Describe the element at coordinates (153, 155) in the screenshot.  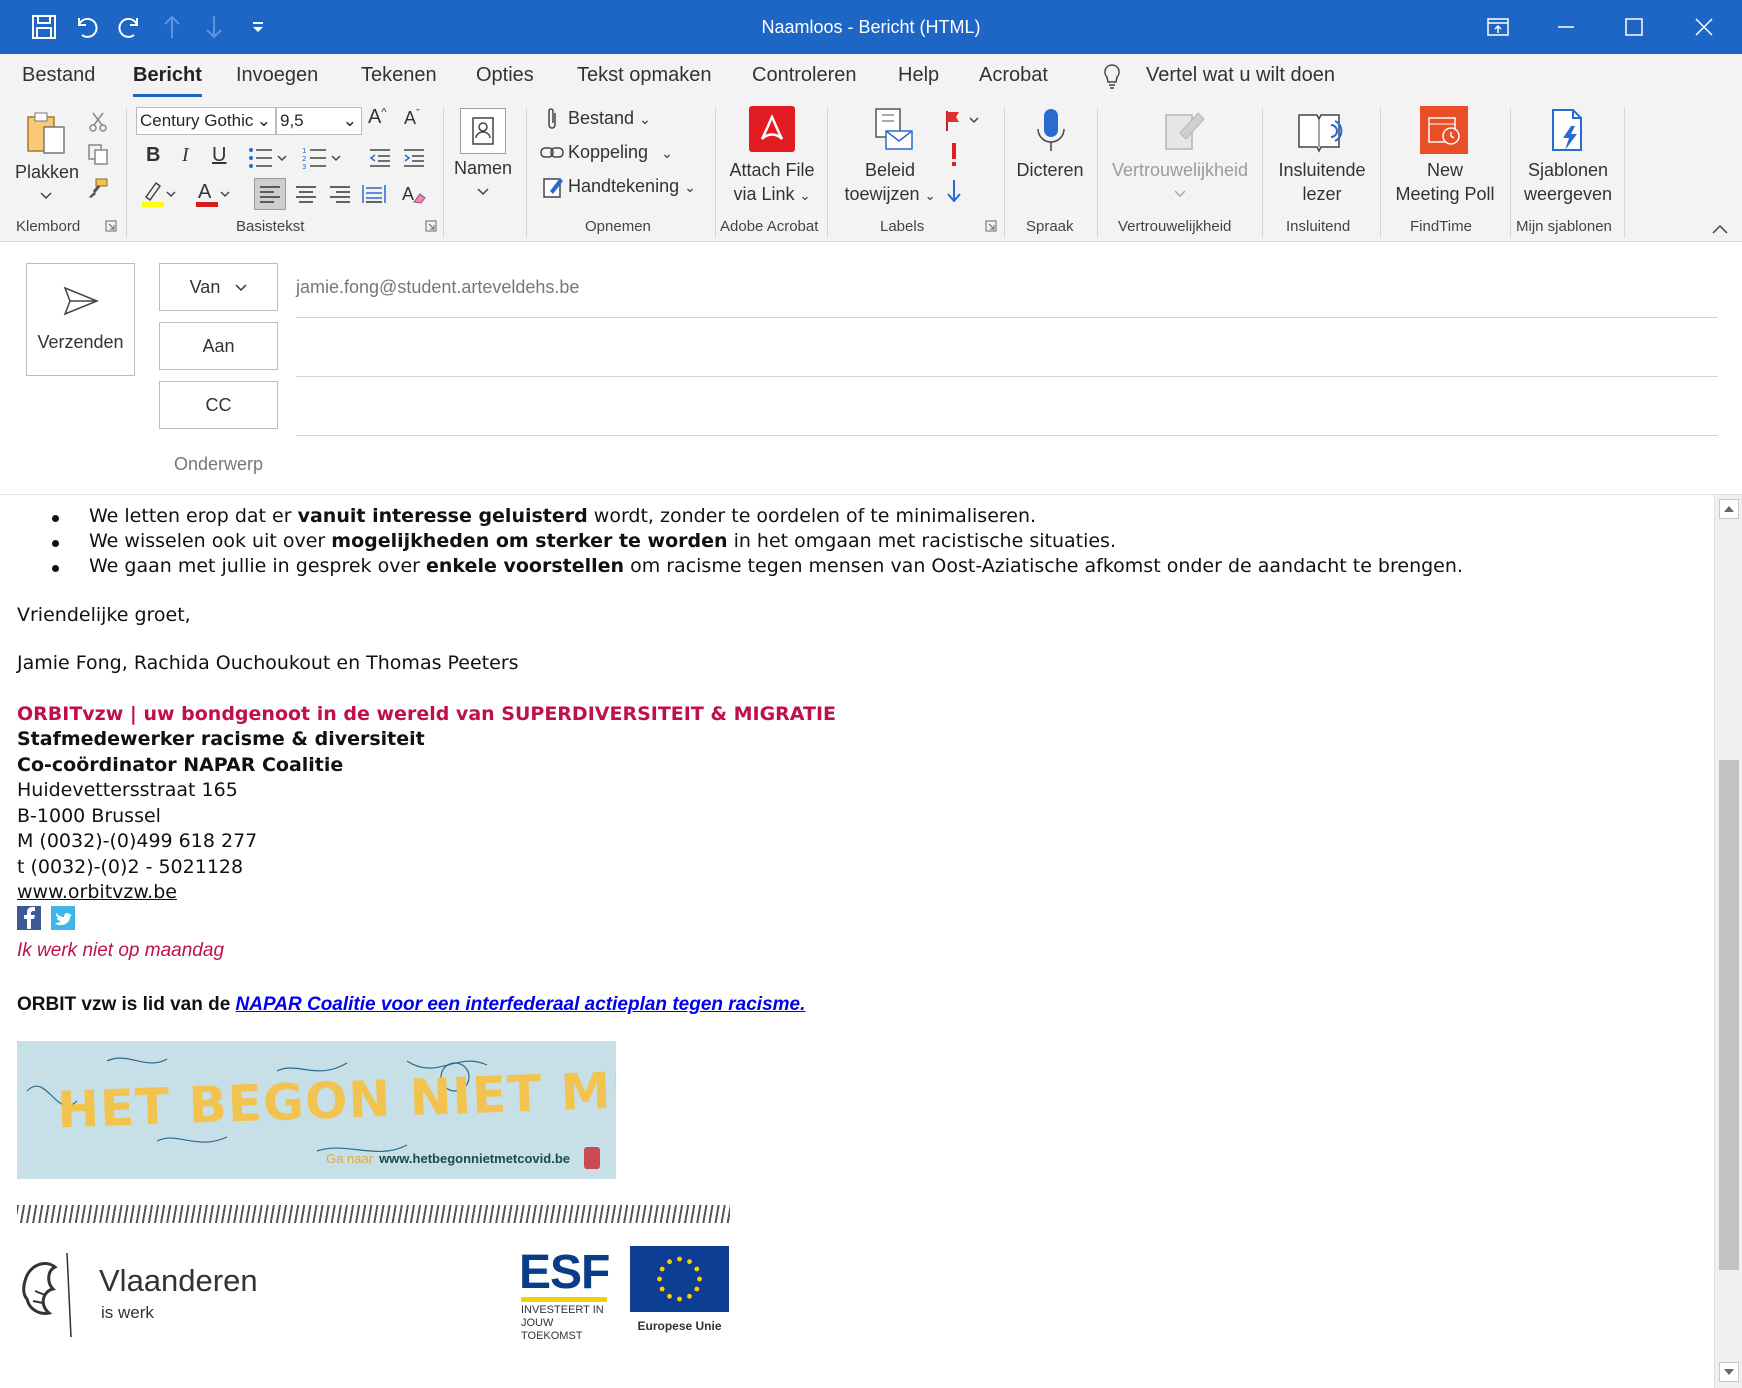
I see `bold-button: B` at that location.